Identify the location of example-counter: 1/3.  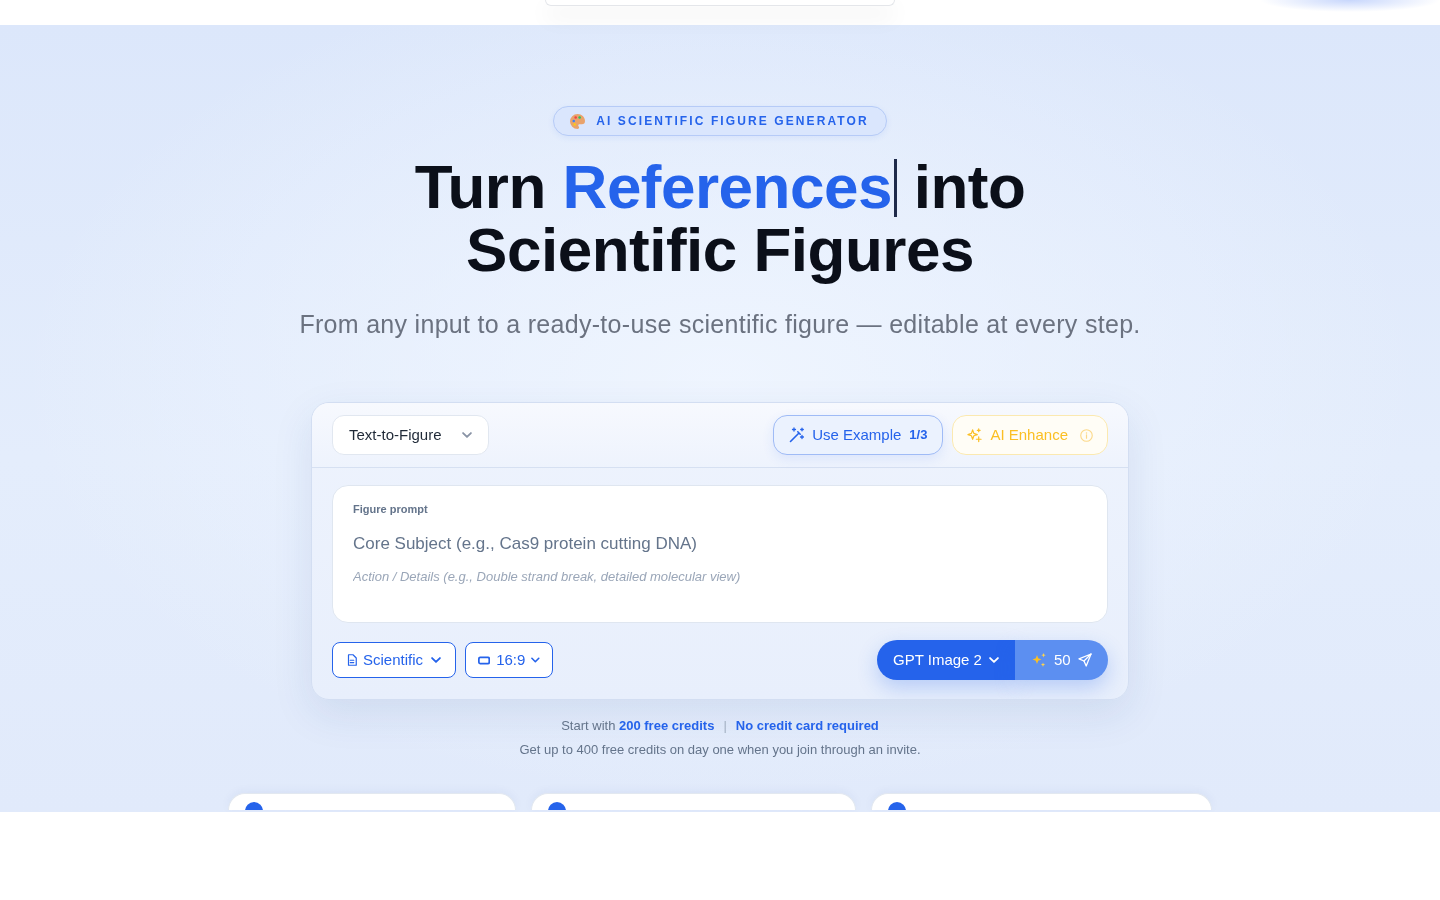
(918, 435).